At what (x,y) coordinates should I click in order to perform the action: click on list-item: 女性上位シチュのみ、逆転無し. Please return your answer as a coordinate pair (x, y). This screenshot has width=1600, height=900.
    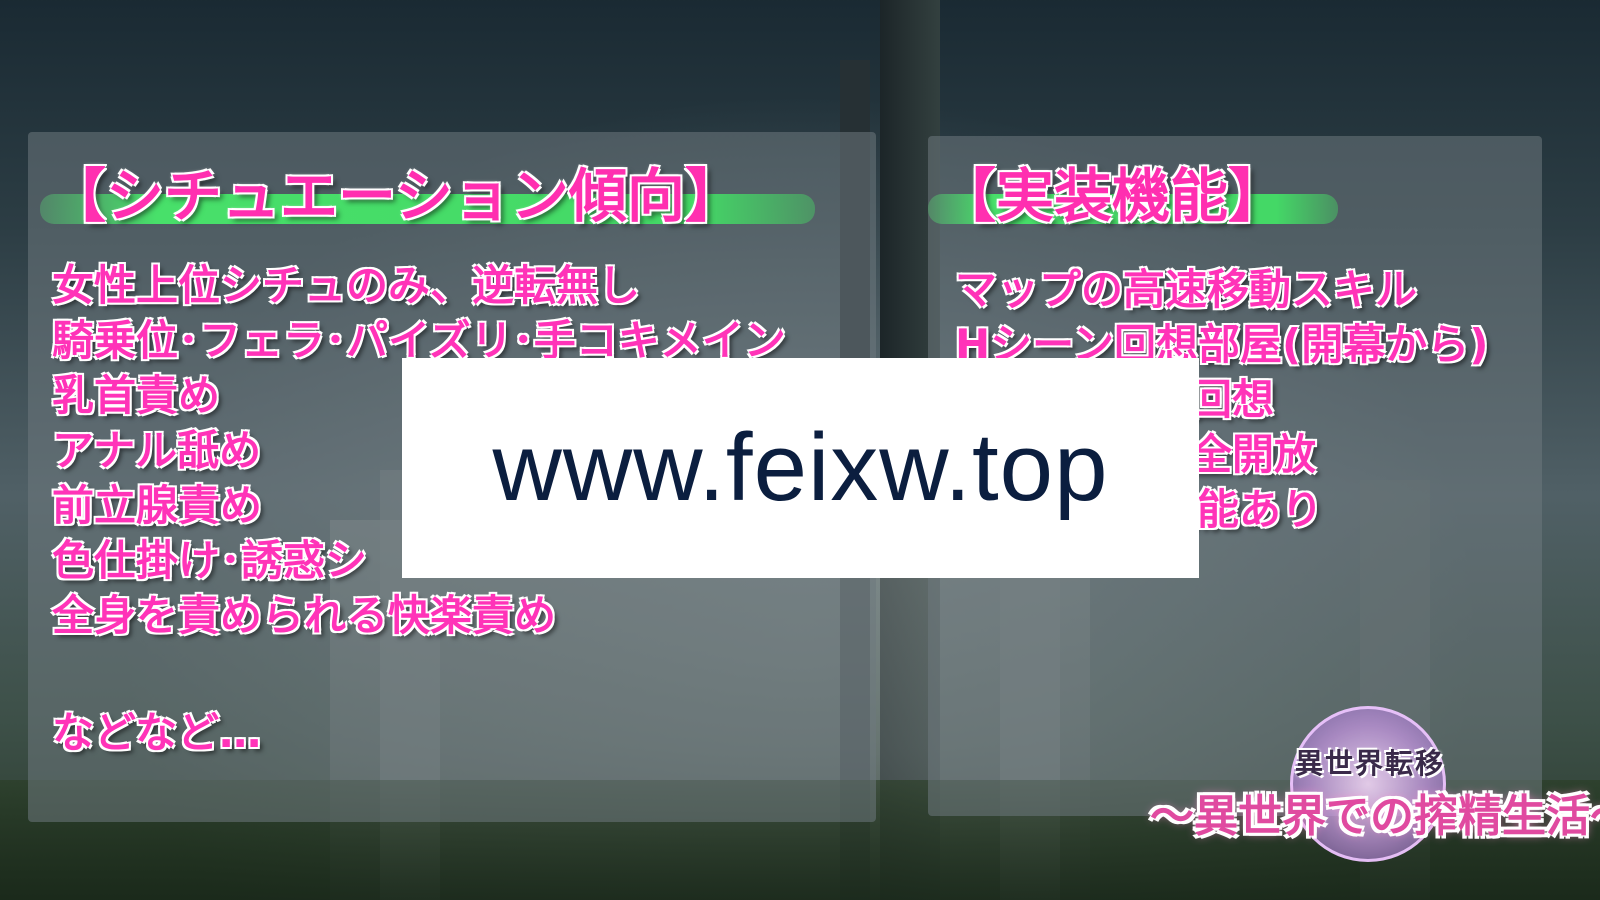
    Looking at the image, I should click on (346, 285).